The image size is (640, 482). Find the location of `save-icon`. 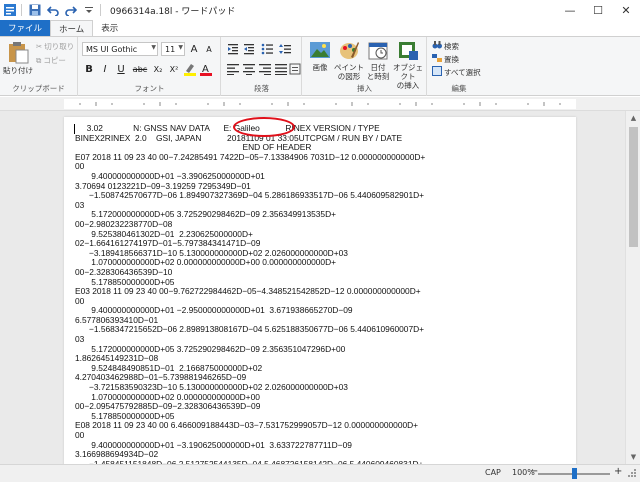

save-icon is located at coordinates (35, 10).